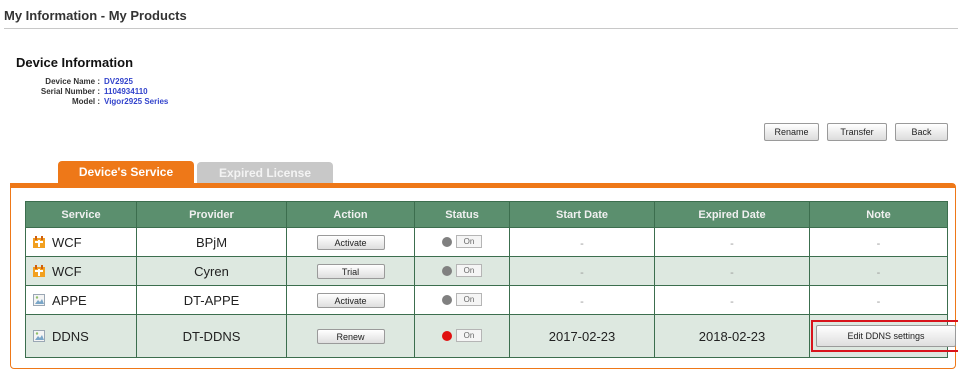  I want to click on header-service: Service, so click(81, 214).